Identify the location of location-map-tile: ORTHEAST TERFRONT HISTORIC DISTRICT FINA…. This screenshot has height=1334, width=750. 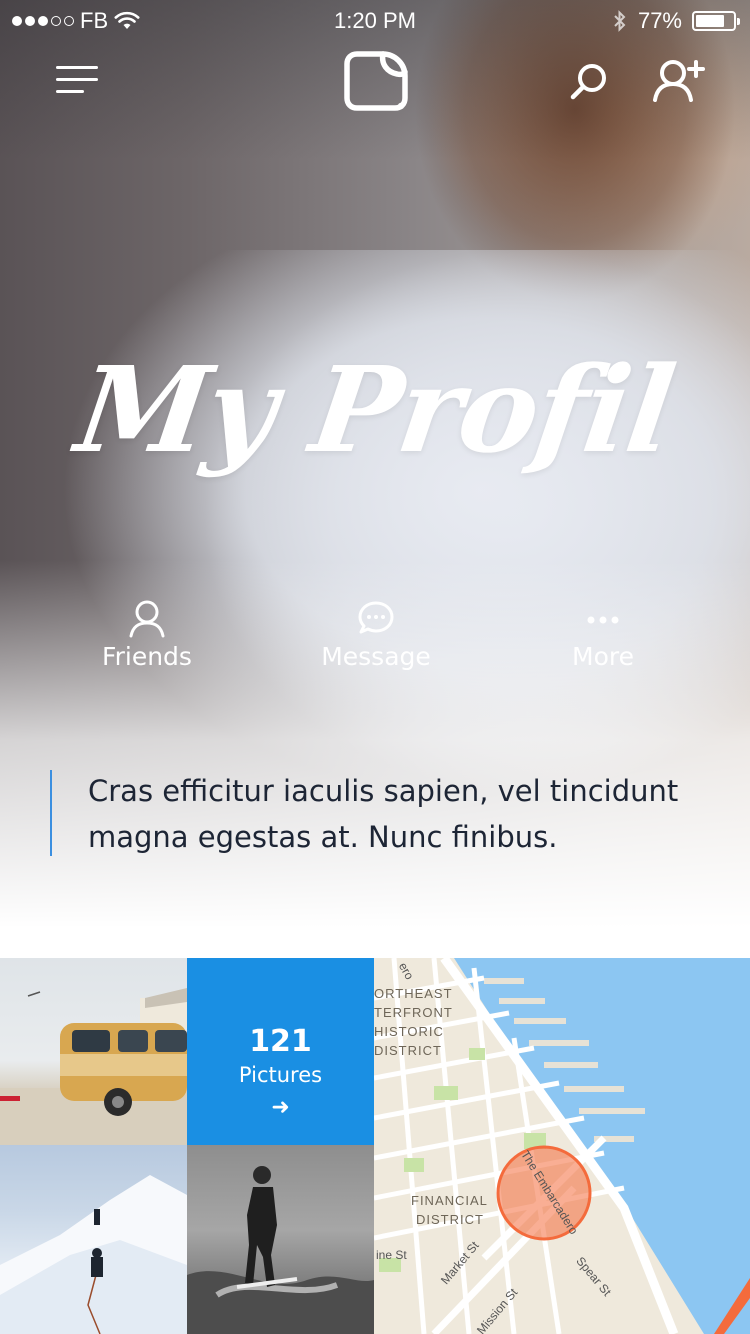
(562, 1146).